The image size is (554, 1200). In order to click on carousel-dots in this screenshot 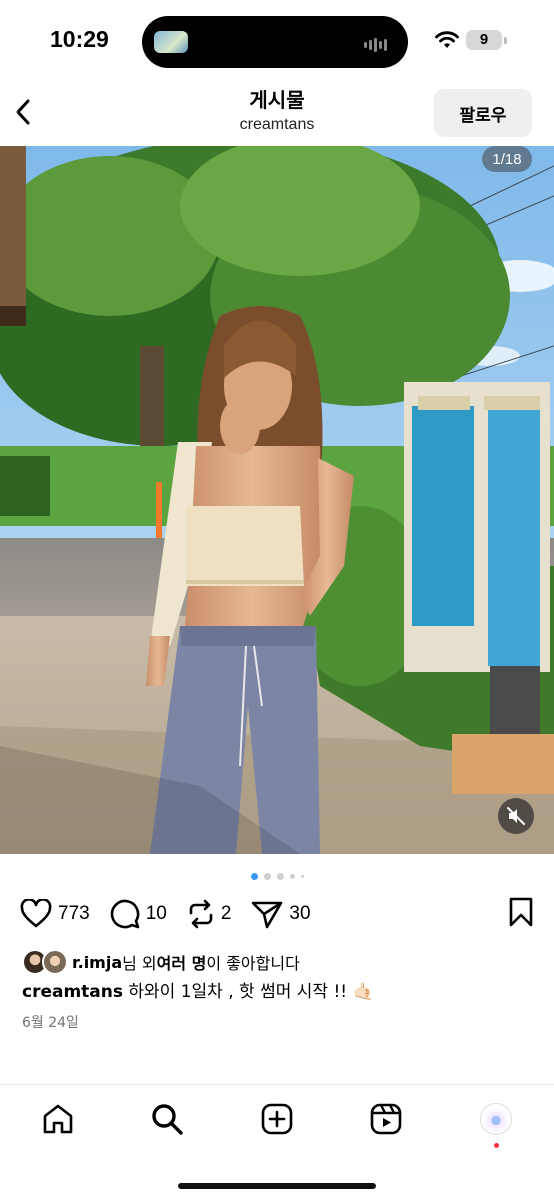, I will do `click(277, 876)`.